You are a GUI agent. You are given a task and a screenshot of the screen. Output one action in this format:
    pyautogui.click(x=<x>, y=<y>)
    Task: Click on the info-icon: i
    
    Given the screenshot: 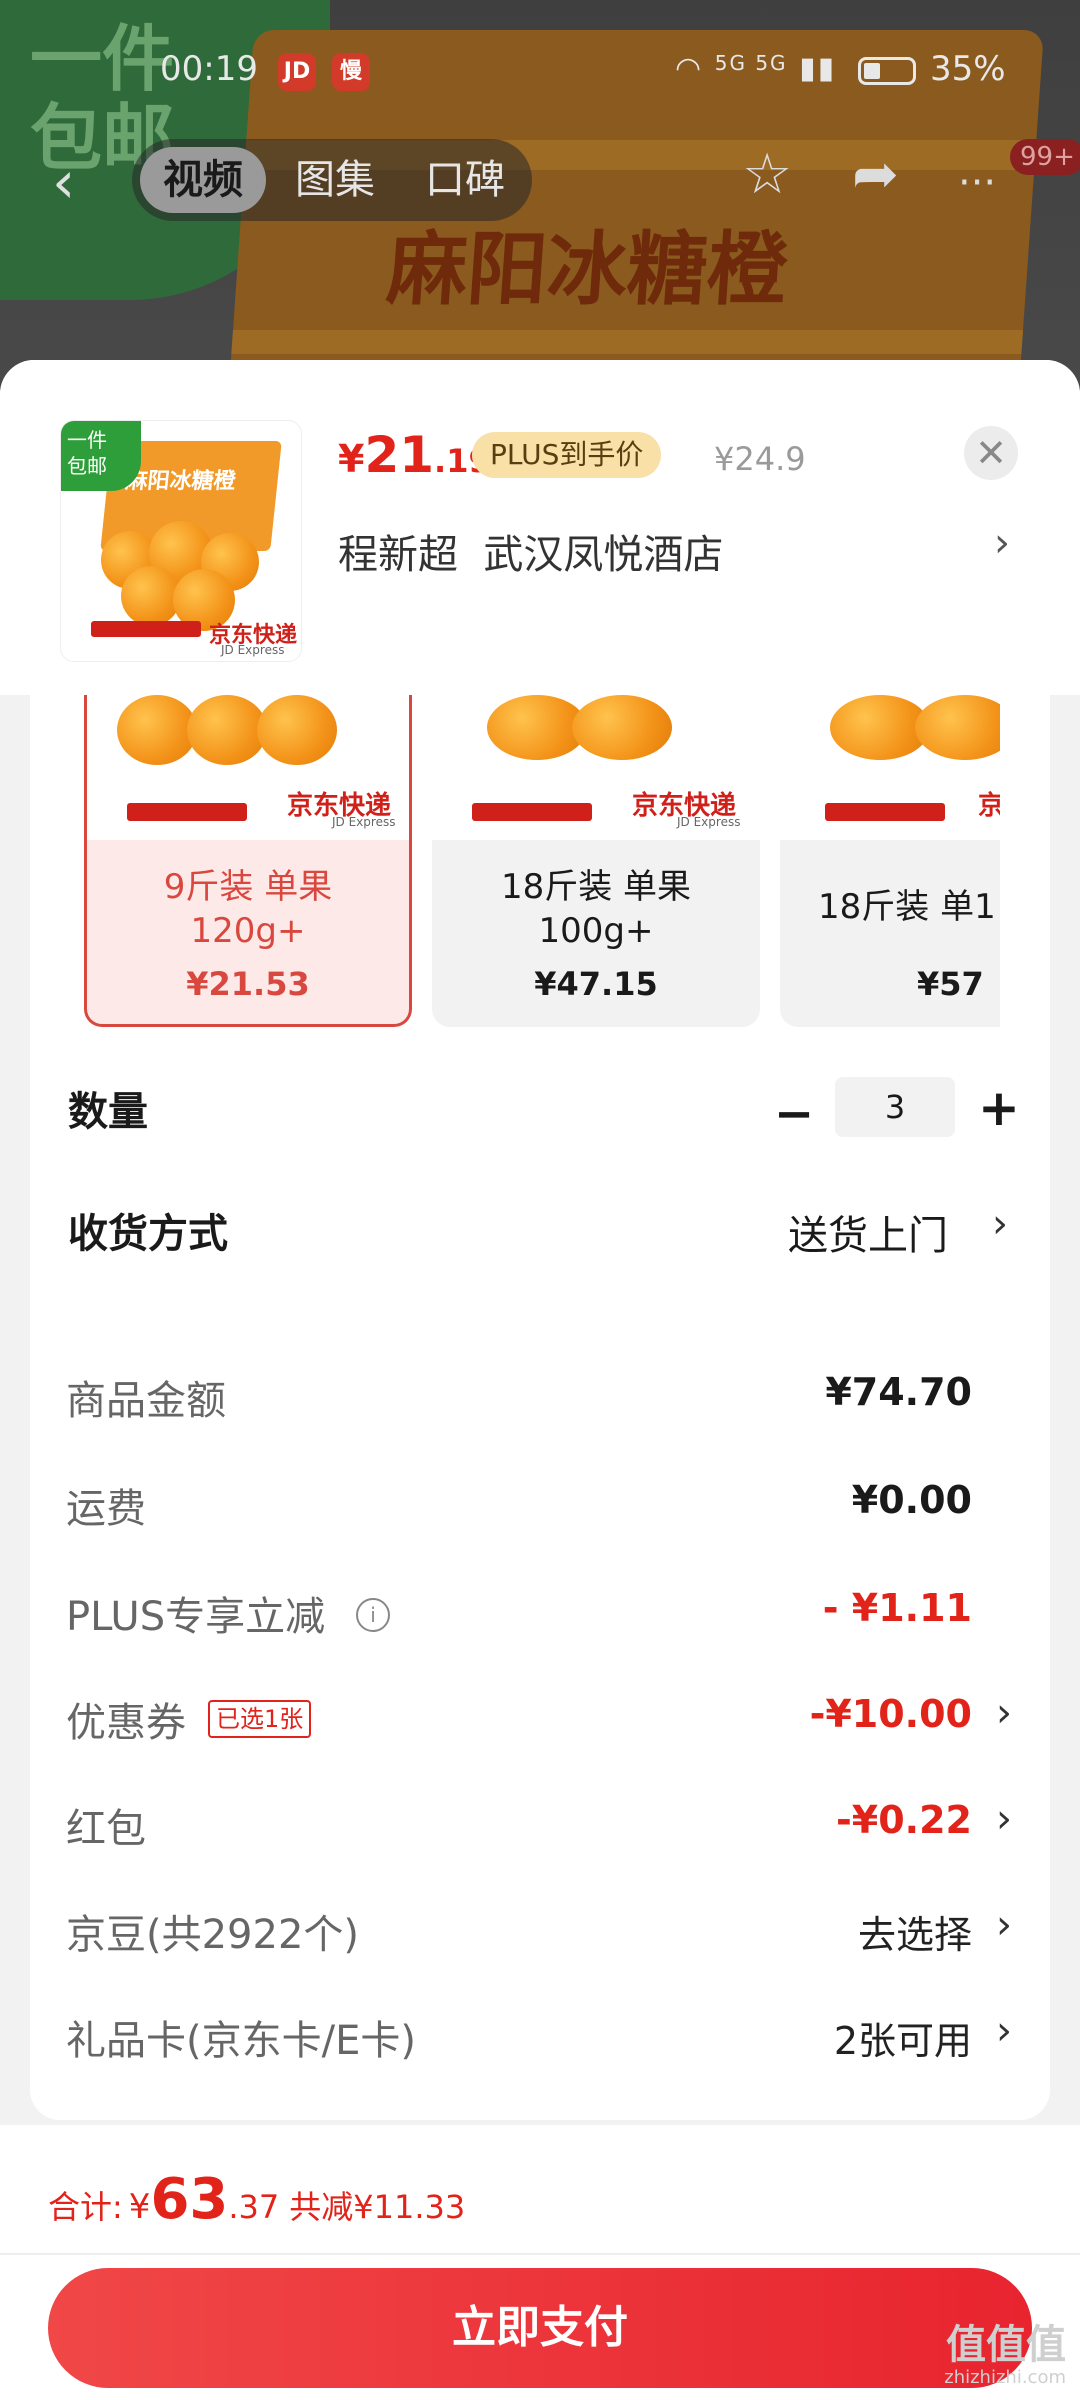 What is the action you would take?
    pyautogui.click(x=373, y=1615)
    